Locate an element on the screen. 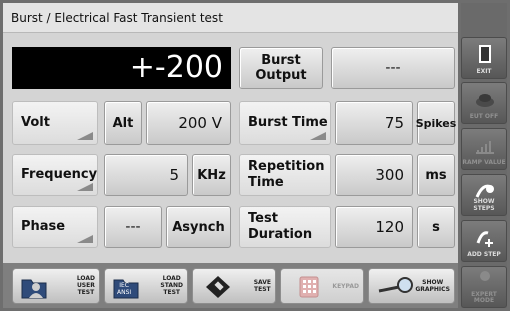 This screenshot has width=510, height=311. diskette-icon is located at coordinates (218, 287).